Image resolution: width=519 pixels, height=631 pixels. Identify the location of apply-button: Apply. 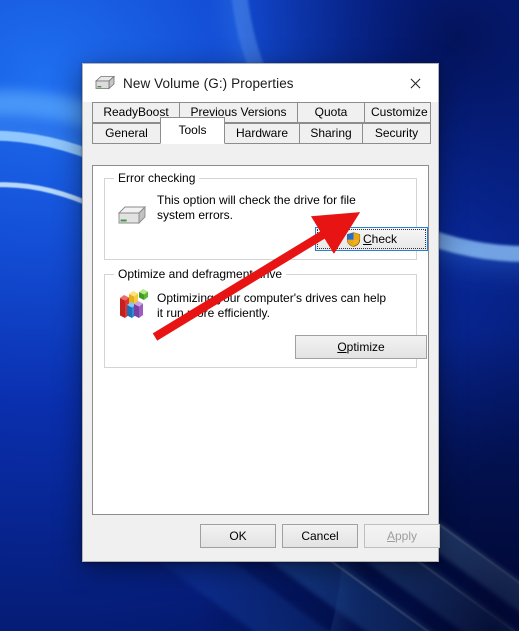
(402, 536).